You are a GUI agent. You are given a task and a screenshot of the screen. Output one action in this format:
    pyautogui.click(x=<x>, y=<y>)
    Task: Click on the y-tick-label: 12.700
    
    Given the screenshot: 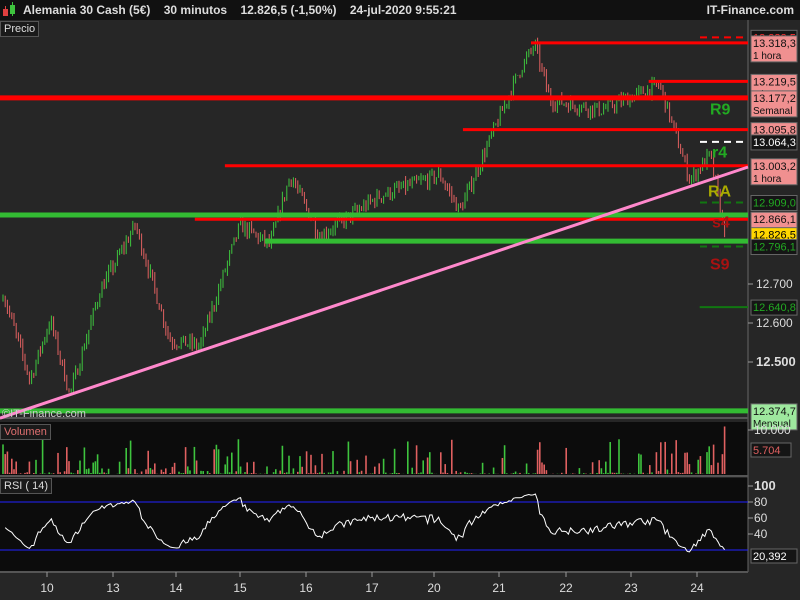 What is the action you would take?
    pyautogui.click(x=774, y=284)
    